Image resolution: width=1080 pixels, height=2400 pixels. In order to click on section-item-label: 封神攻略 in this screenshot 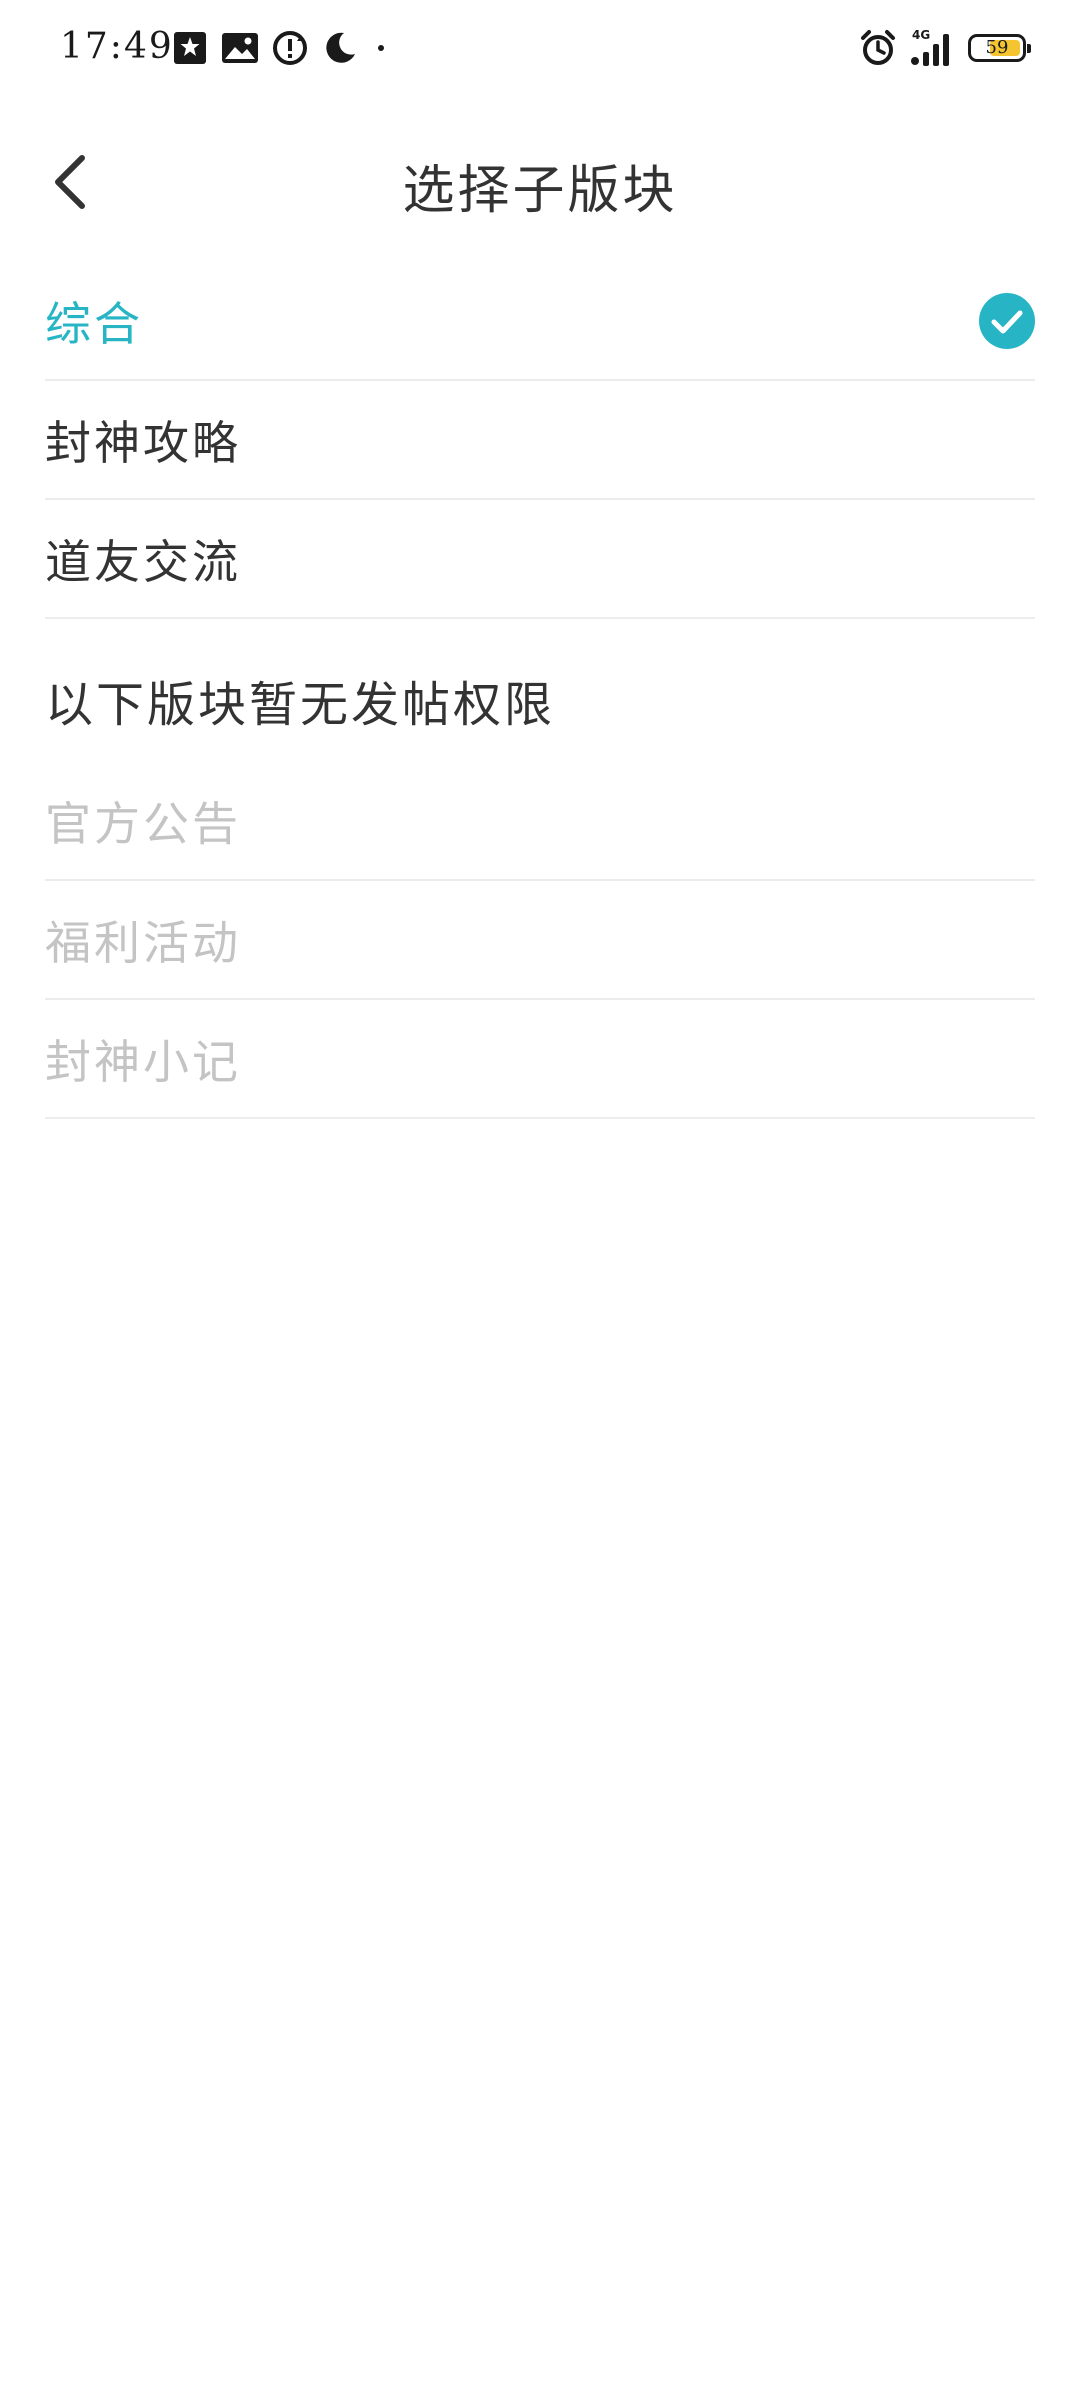, I will do `click(143, 442)`.